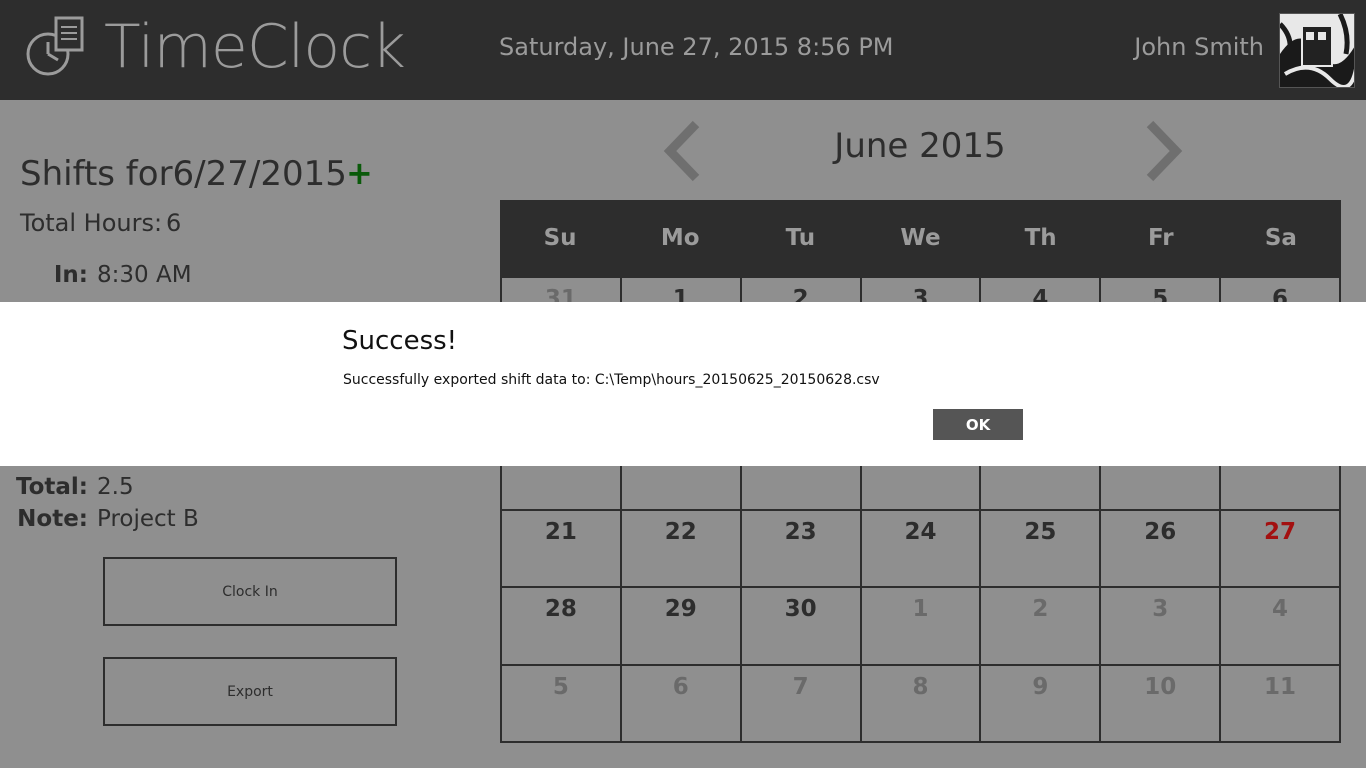  What do you see at coordinates (70, 275) in the screenshot?
I see `clock-in-label: In:` at bounding box center [70, 275].